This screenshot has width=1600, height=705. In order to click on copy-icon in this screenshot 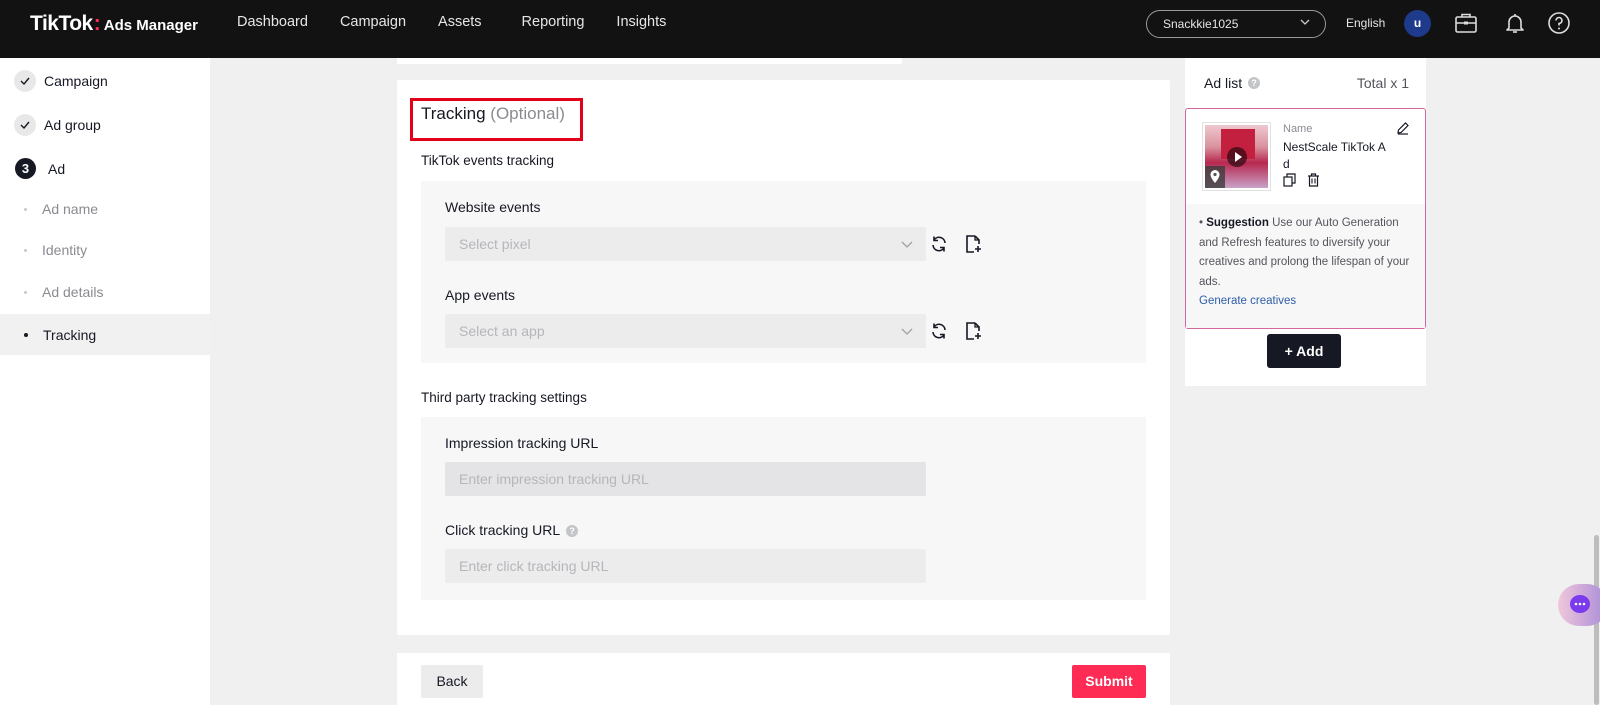, I will do `click(1289, 180)`.